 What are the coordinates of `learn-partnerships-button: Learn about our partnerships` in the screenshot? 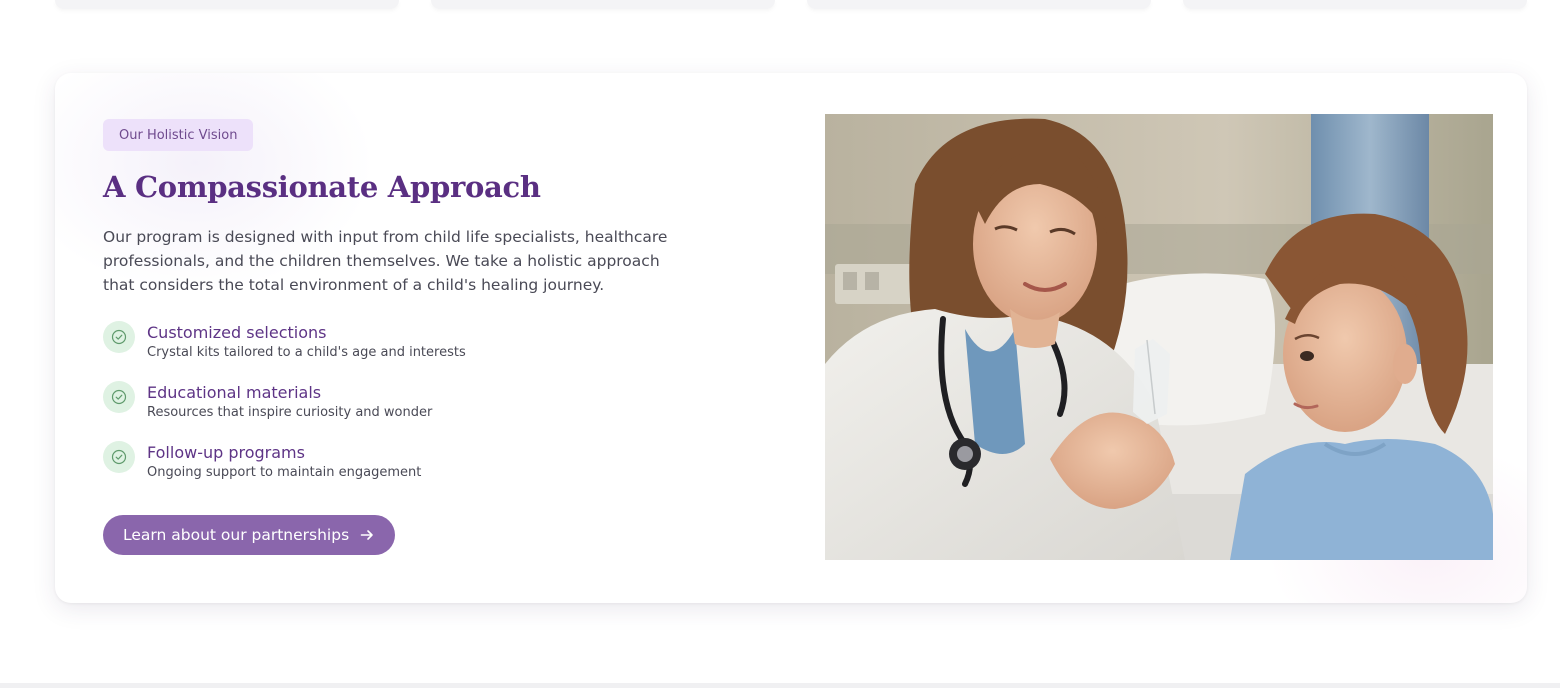 It's located at (249, 535).